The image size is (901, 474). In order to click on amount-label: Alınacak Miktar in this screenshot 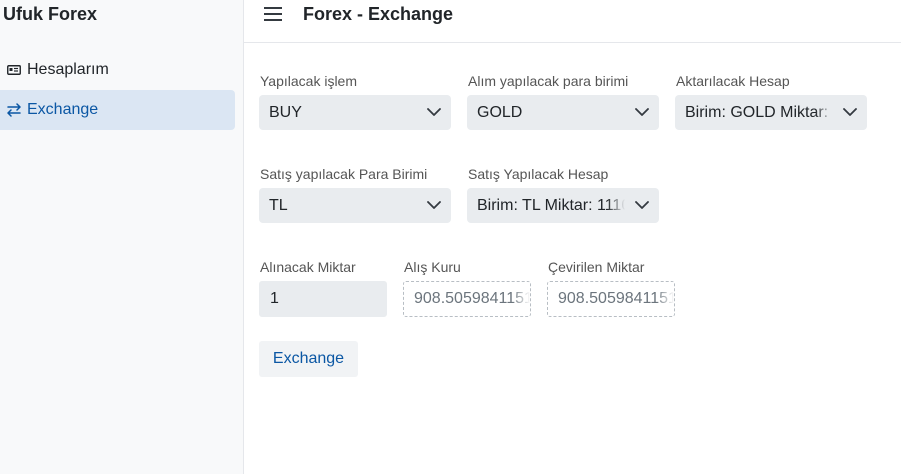, I will do `click(308, 267)`.